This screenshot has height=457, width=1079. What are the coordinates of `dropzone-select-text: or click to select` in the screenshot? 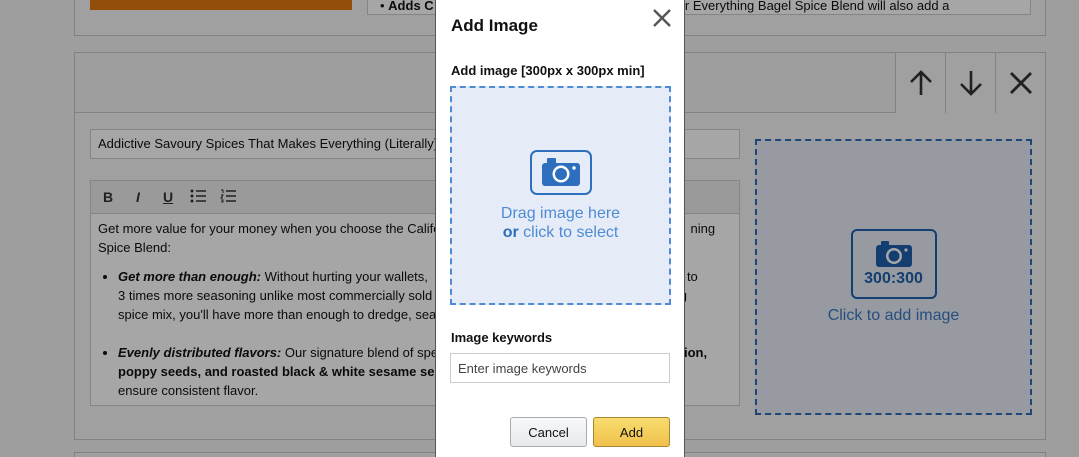 It's located at (561, 233).